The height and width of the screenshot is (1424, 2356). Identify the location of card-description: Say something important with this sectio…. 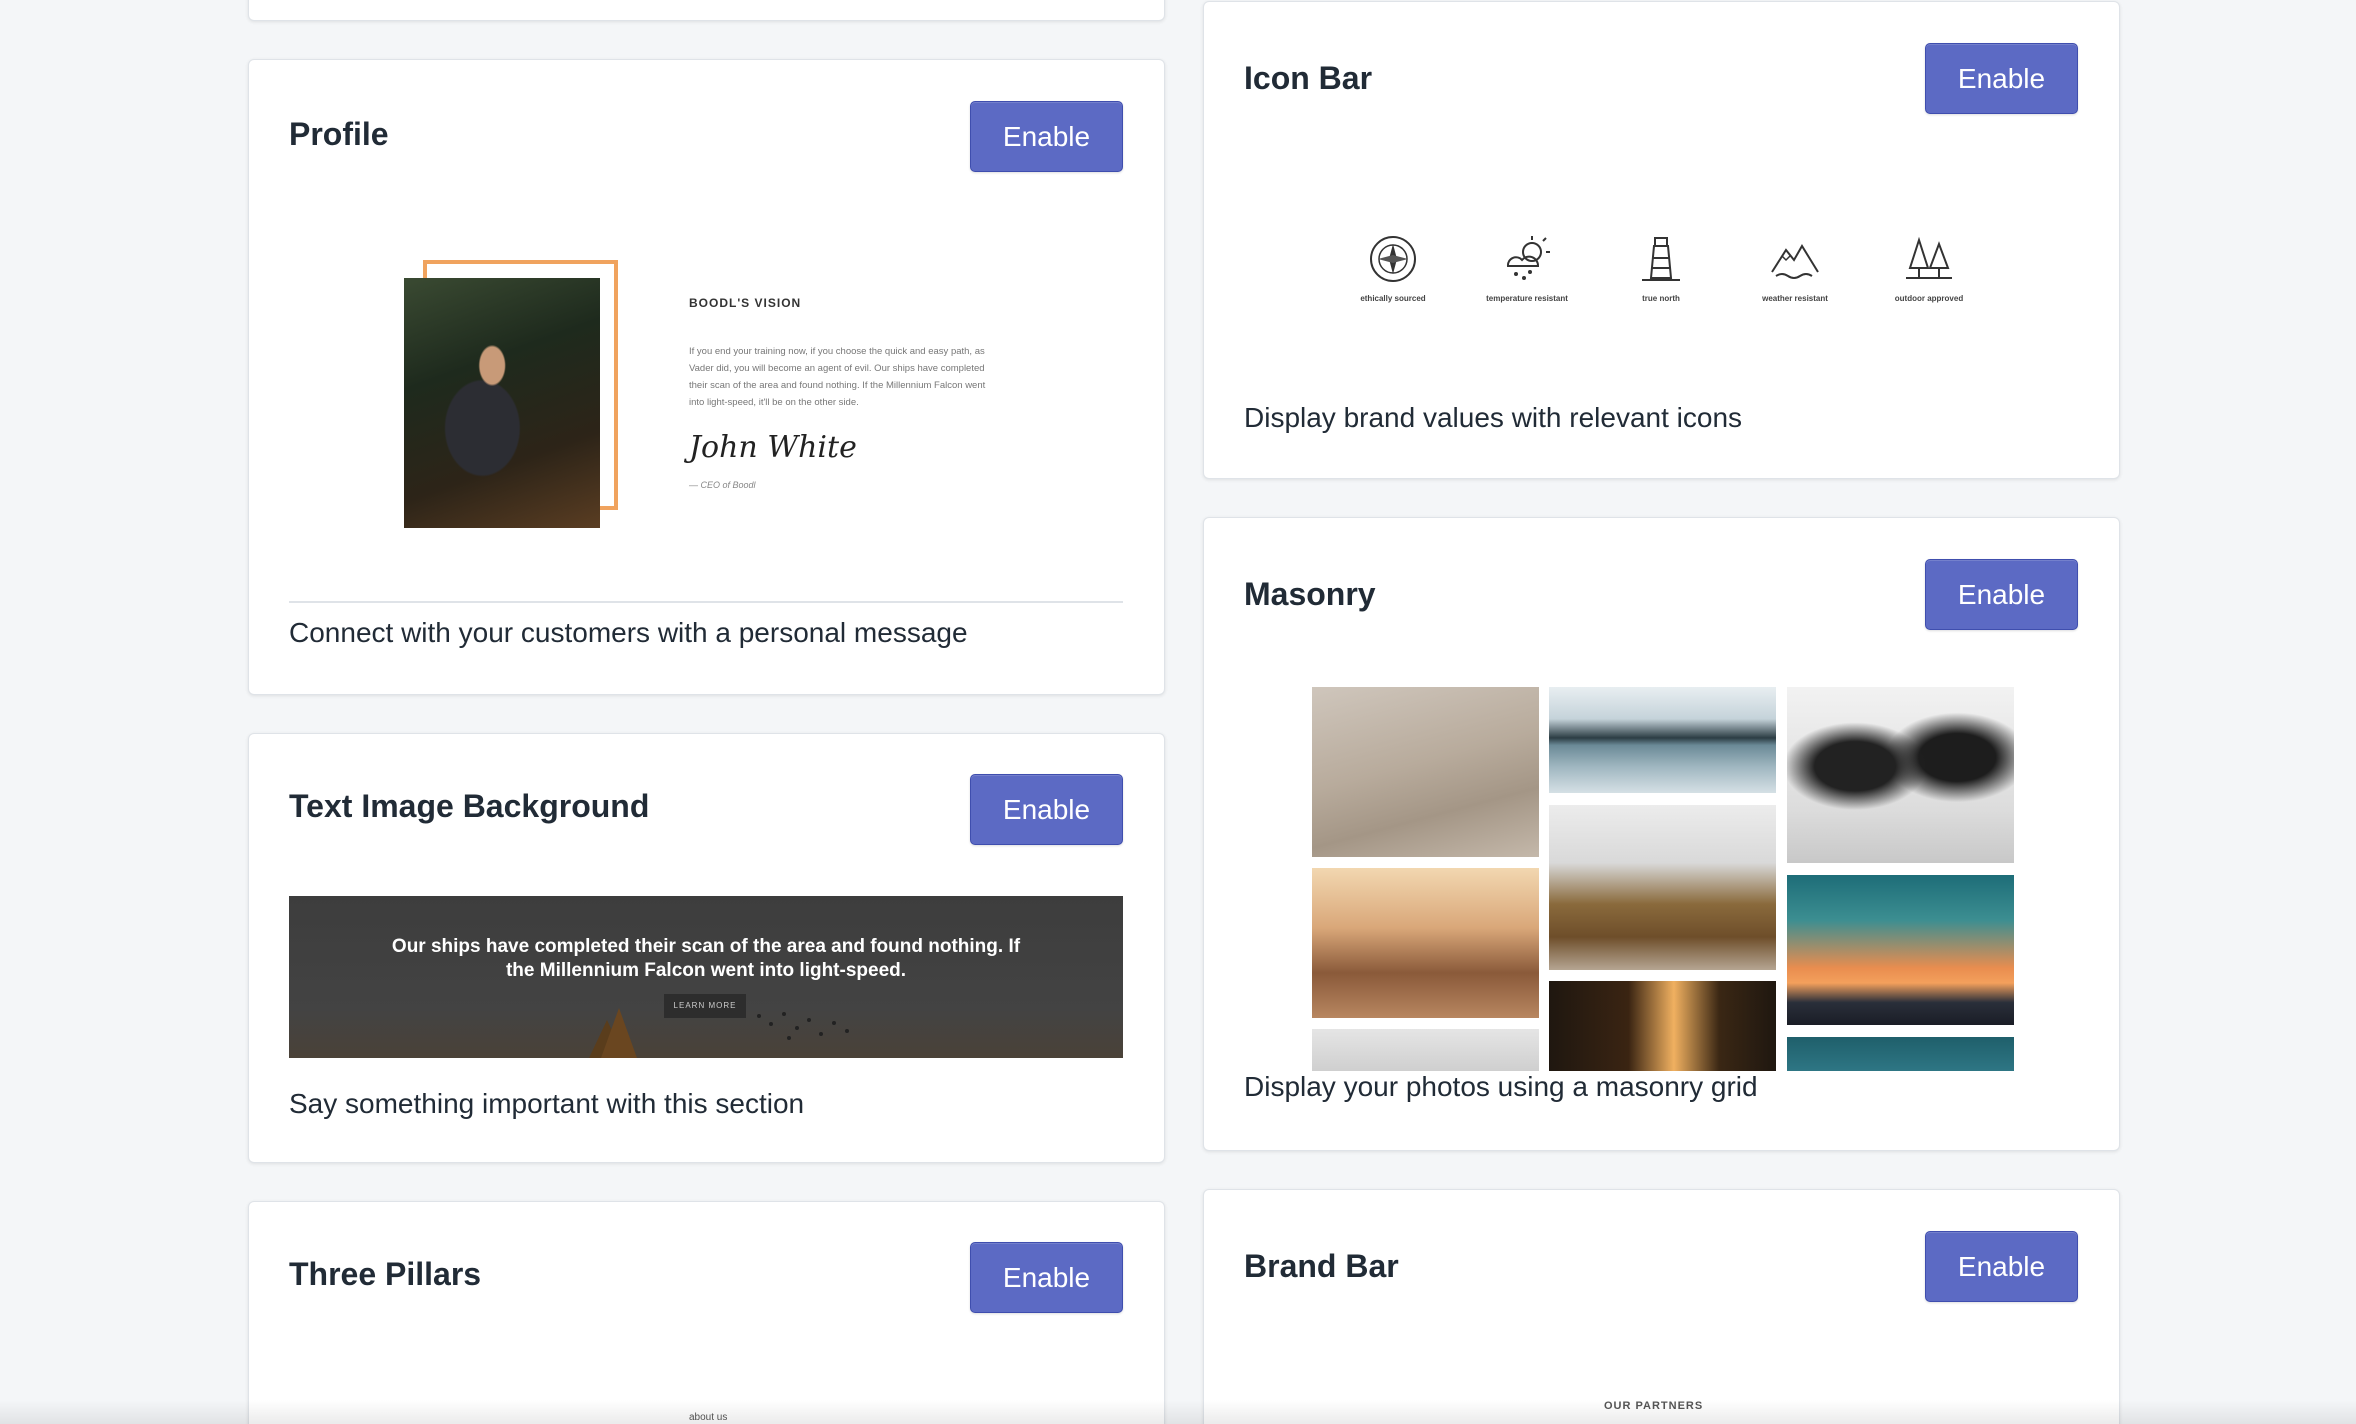
(547, 1103).